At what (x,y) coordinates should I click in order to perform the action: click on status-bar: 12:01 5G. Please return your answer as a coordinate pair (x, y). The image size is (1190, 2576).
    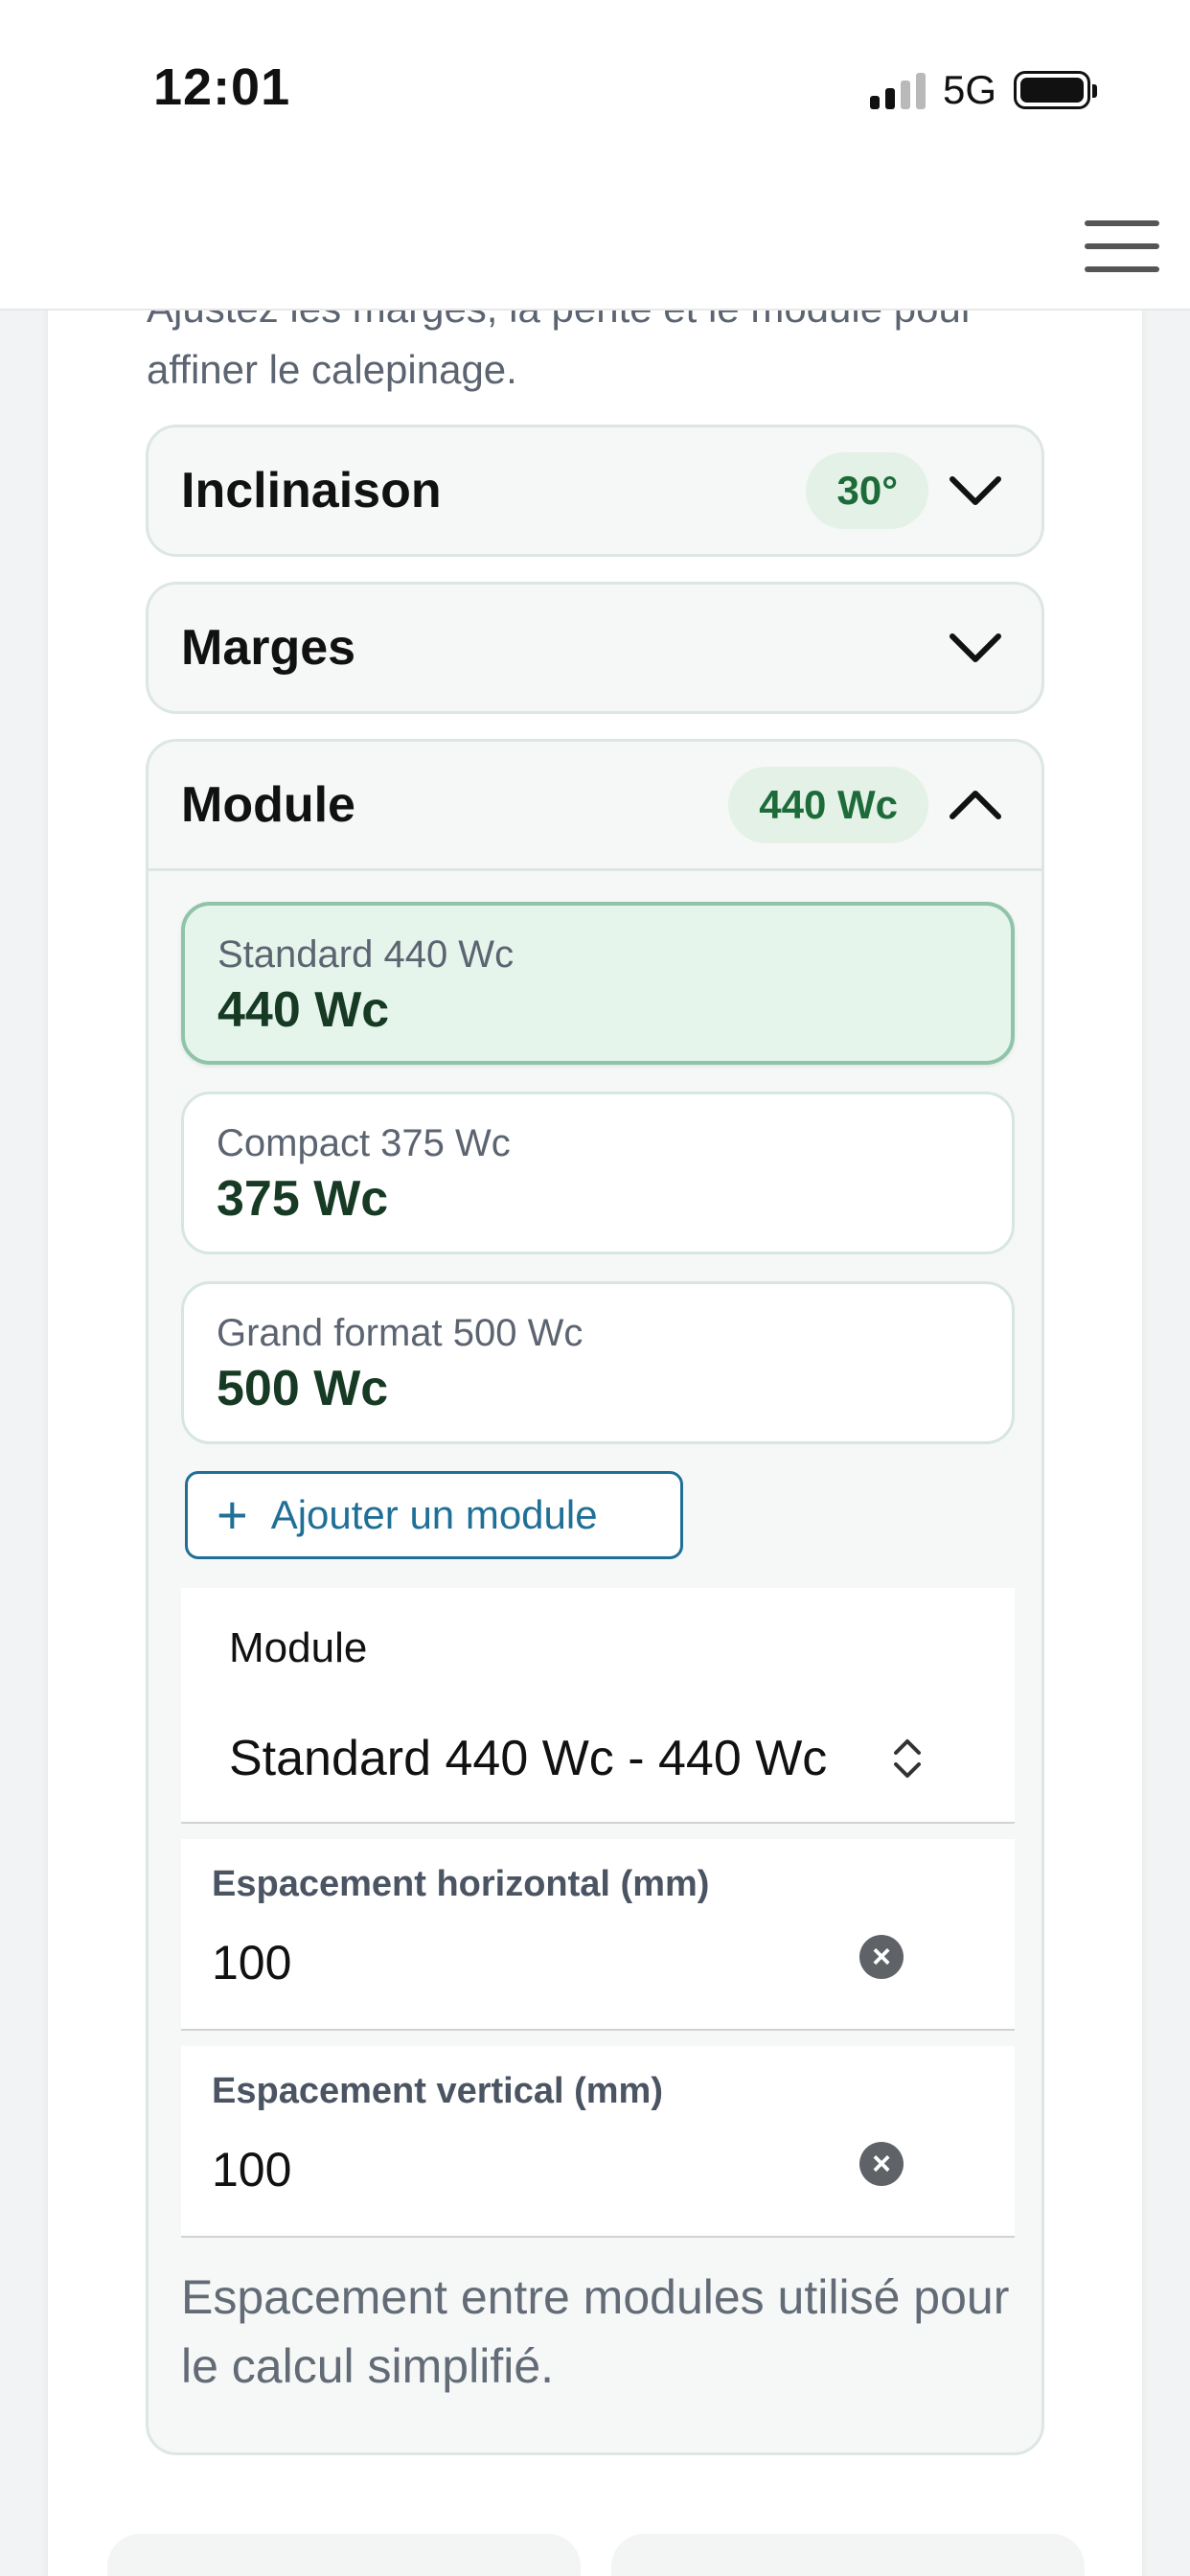
    Looking at the image, I should click on (595, 86).